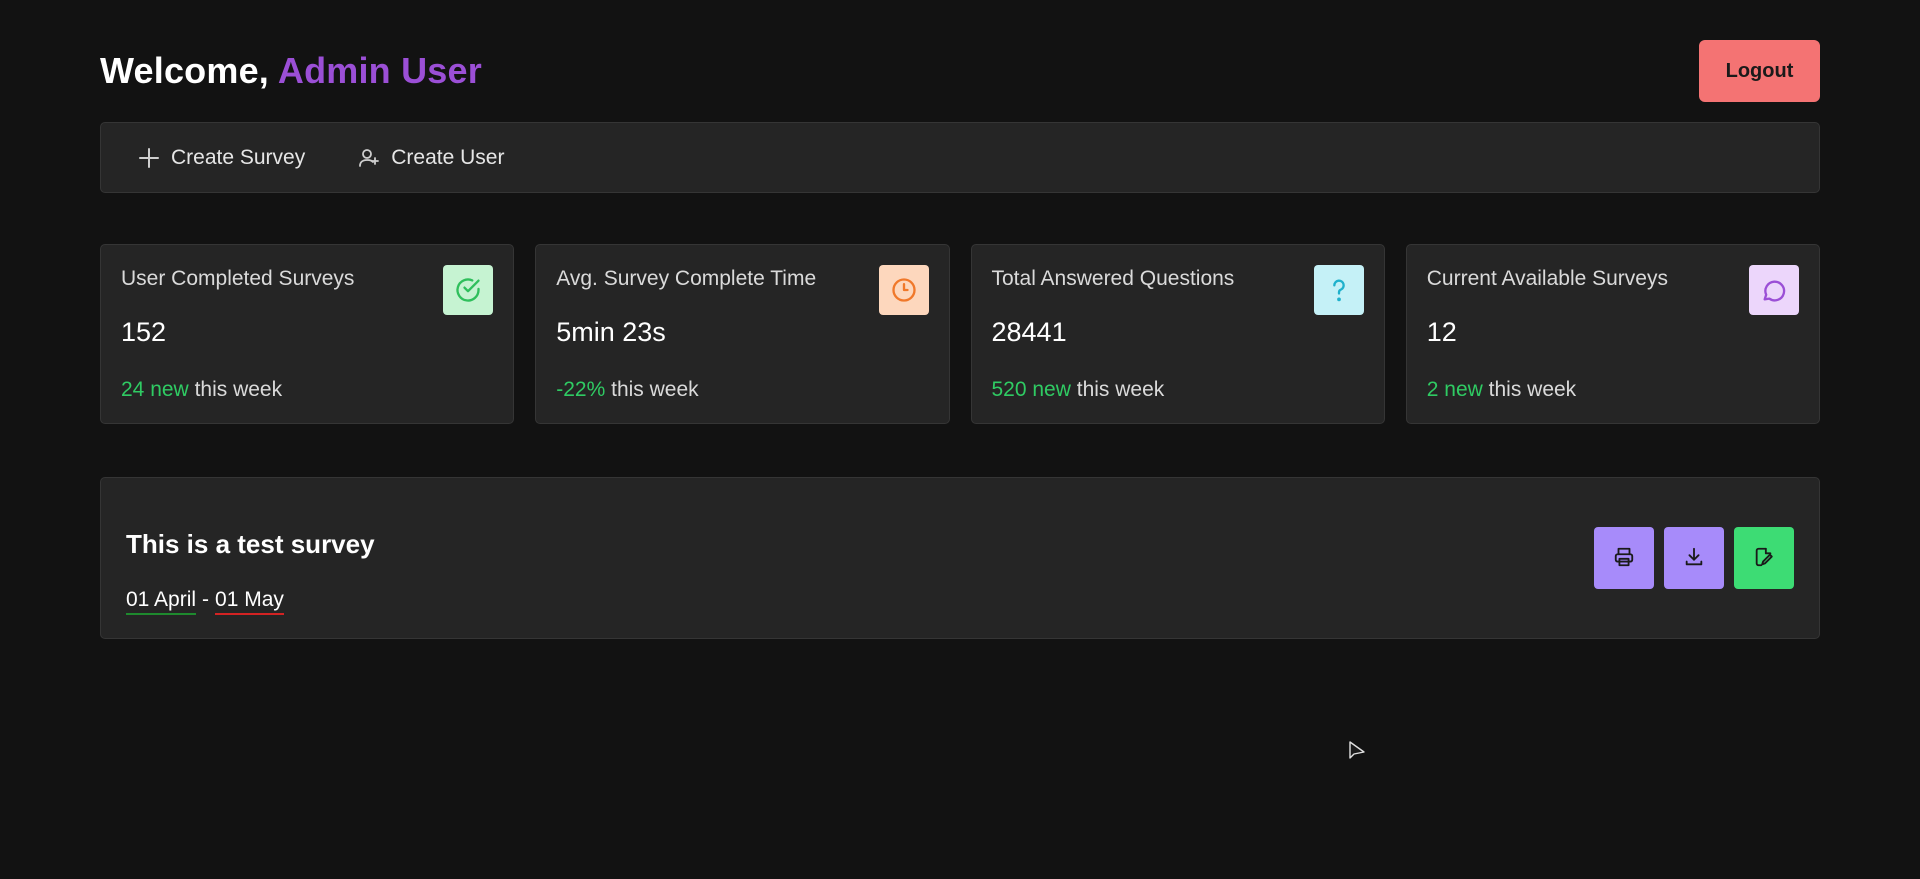  What do you see at coordinates (1113, 278) in the screenshot?
I see `stat-title: Total Answered Questions` at bounding box center [1113, 278].